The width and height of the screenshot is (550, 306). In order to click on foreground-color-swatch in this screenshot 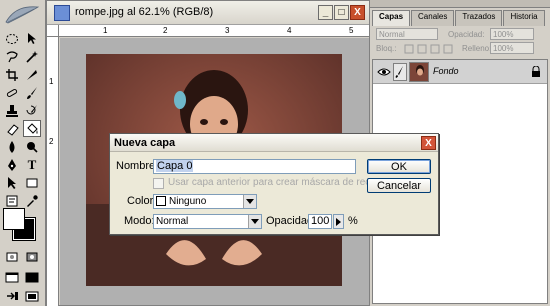, I will do `click(14, 219)`.